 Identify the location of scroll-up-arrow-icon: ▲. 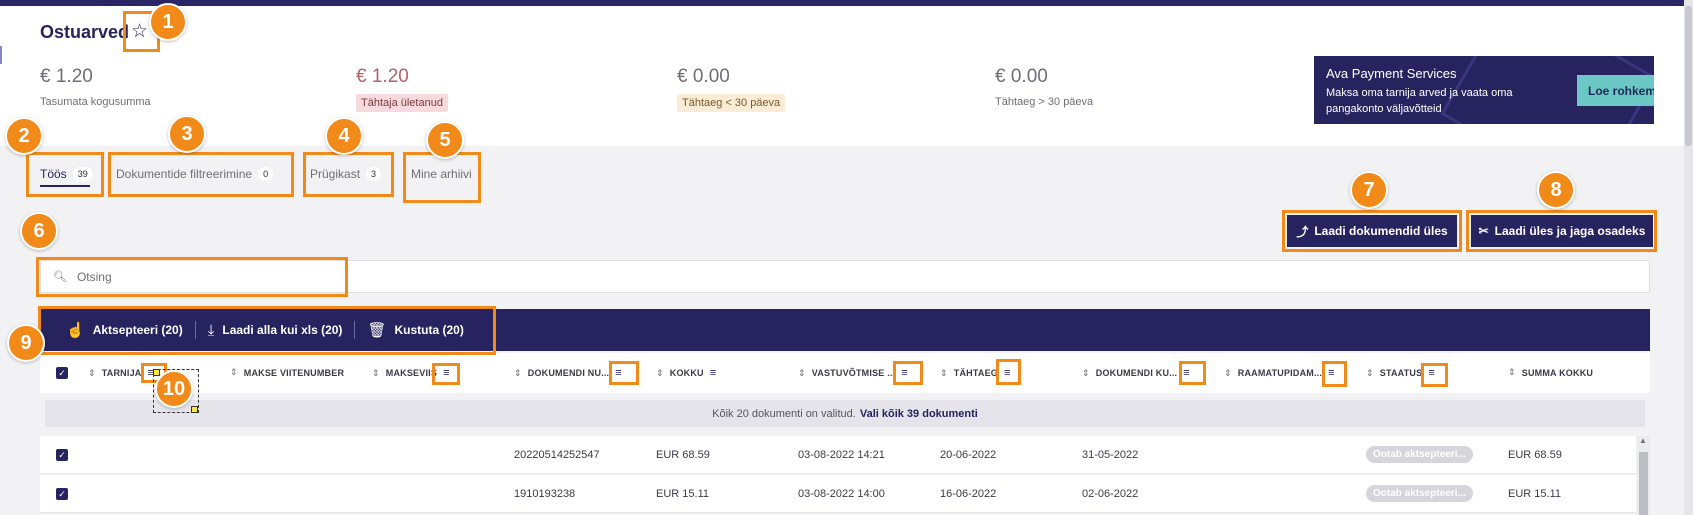
(1643, 440).